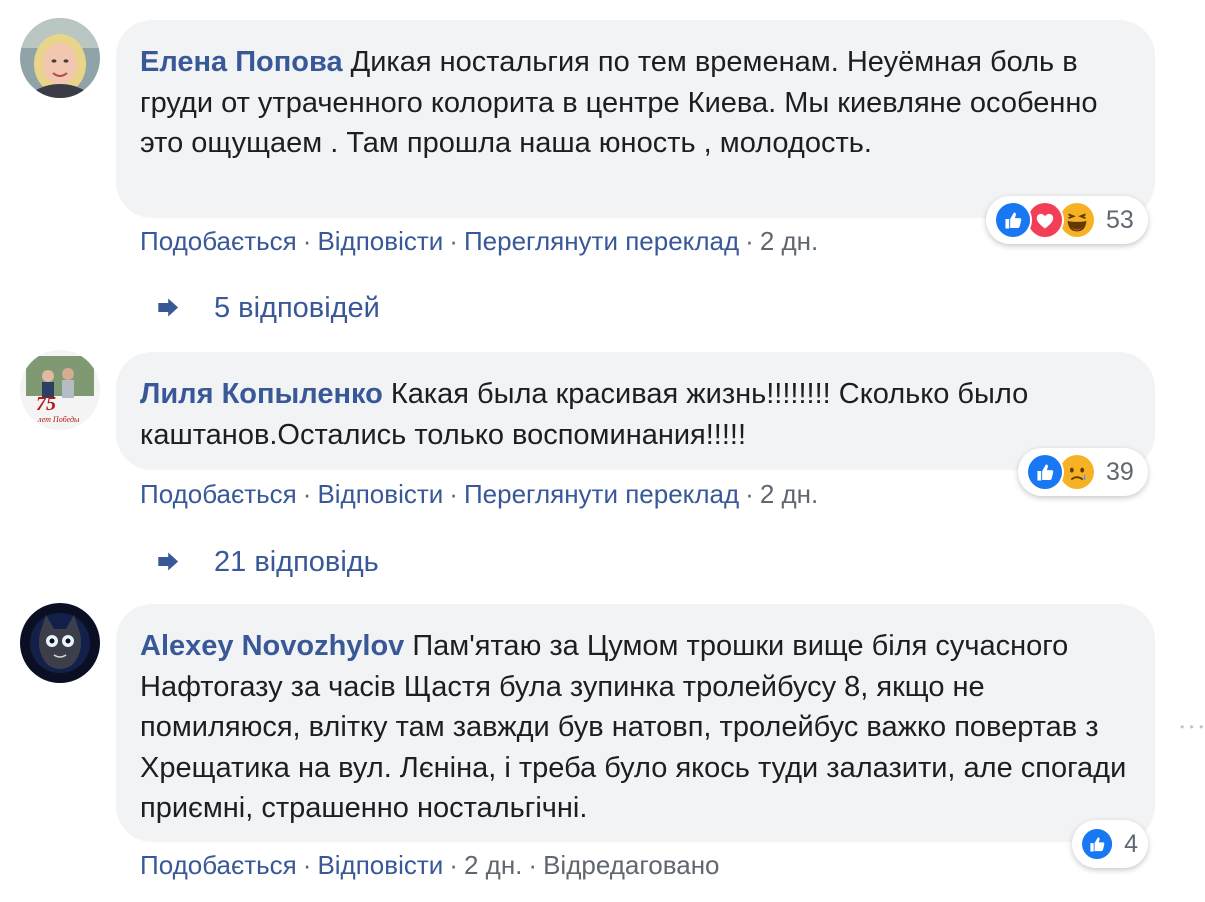 The height and width of the screenshot is (902, 1205). I want to click on avatar-caption: лет Победы, so click(58, 419).